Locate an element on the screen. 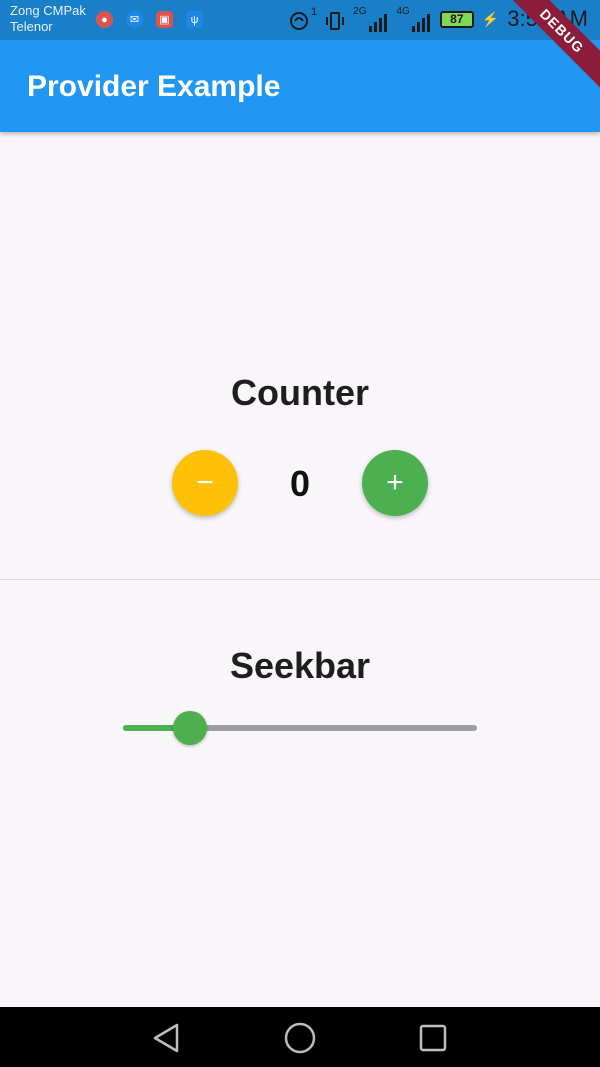 The width and height of the screenshot is (600, 1067). notification-icons: ● ✉ ▣ ψ is located at coordinates (149, 19).